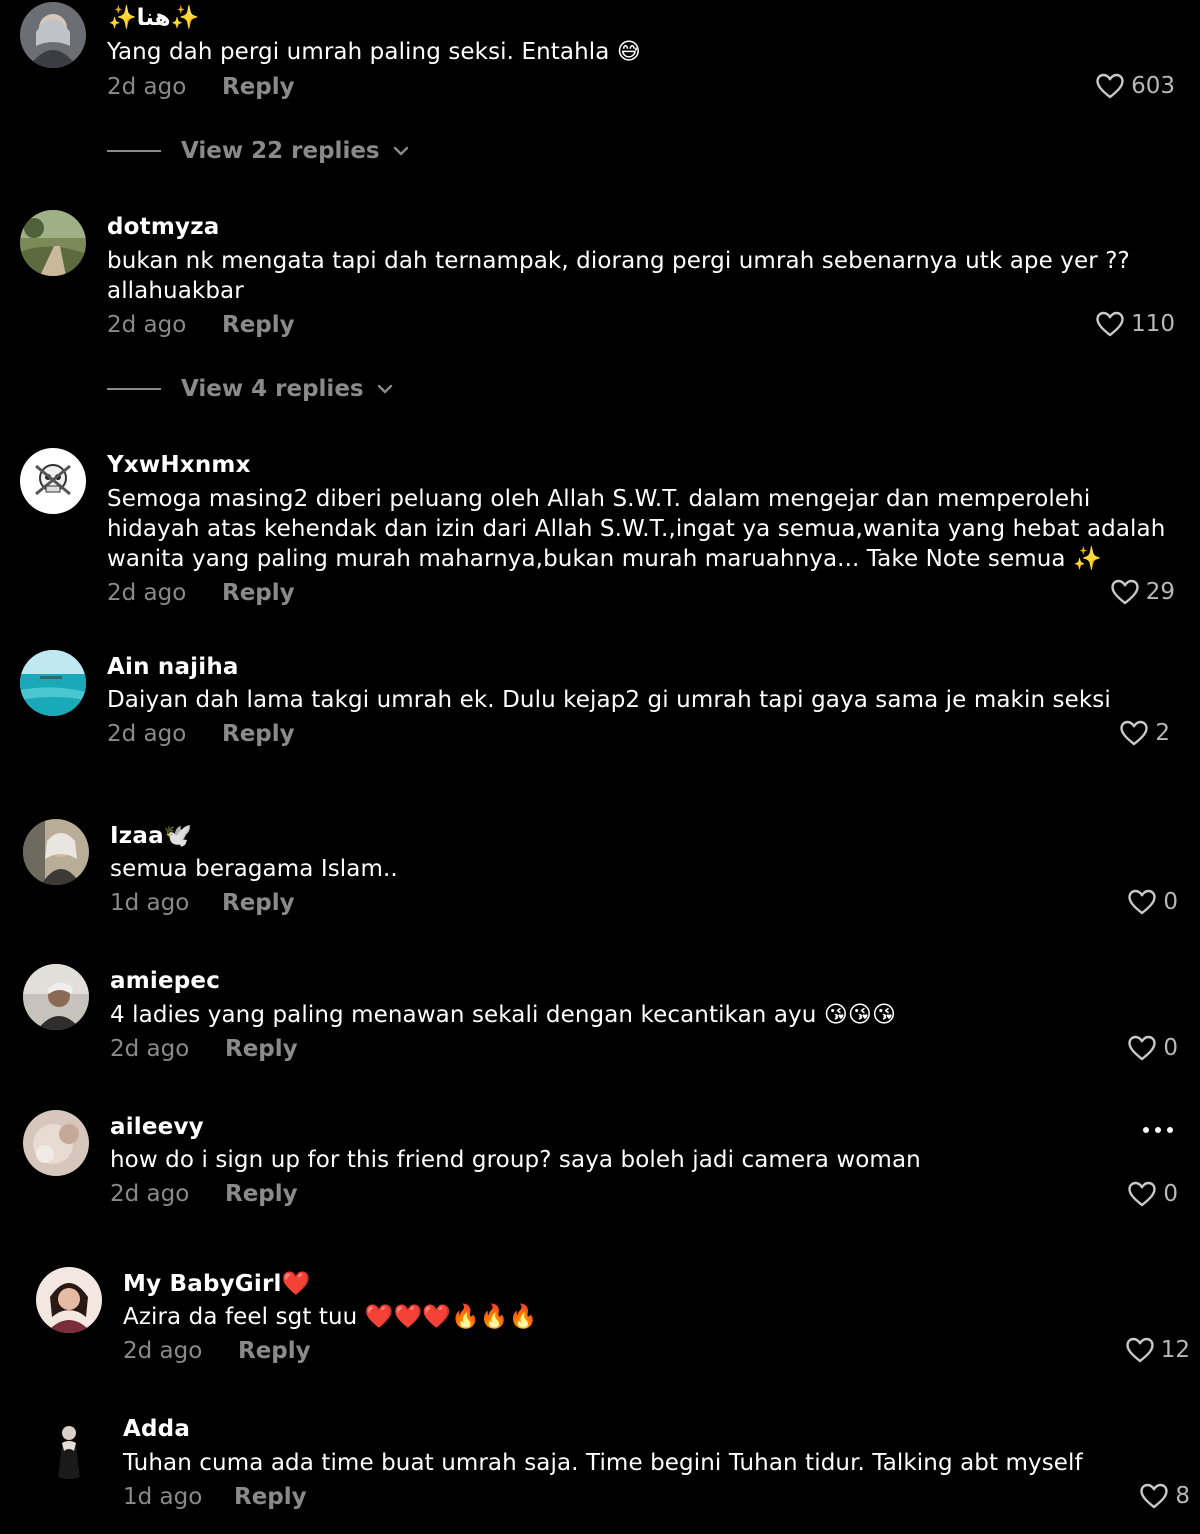 Image resolution: width=1200 pixels, height=1534 pixels. Describe the element at coordinates (330, 1317) in the screenshot. I see `comment-text: Azira da feel sgt tuu ❤️❤️❤️🔥🔥🔥` at that location.